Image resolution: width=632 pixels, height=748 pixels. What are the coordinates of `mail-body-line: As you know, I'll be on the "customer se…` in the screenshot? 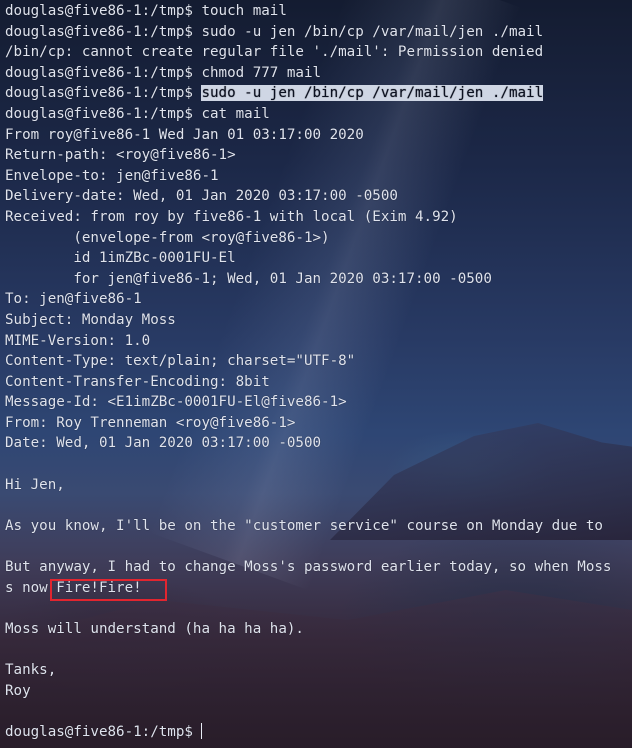 It's located at (304, 525).